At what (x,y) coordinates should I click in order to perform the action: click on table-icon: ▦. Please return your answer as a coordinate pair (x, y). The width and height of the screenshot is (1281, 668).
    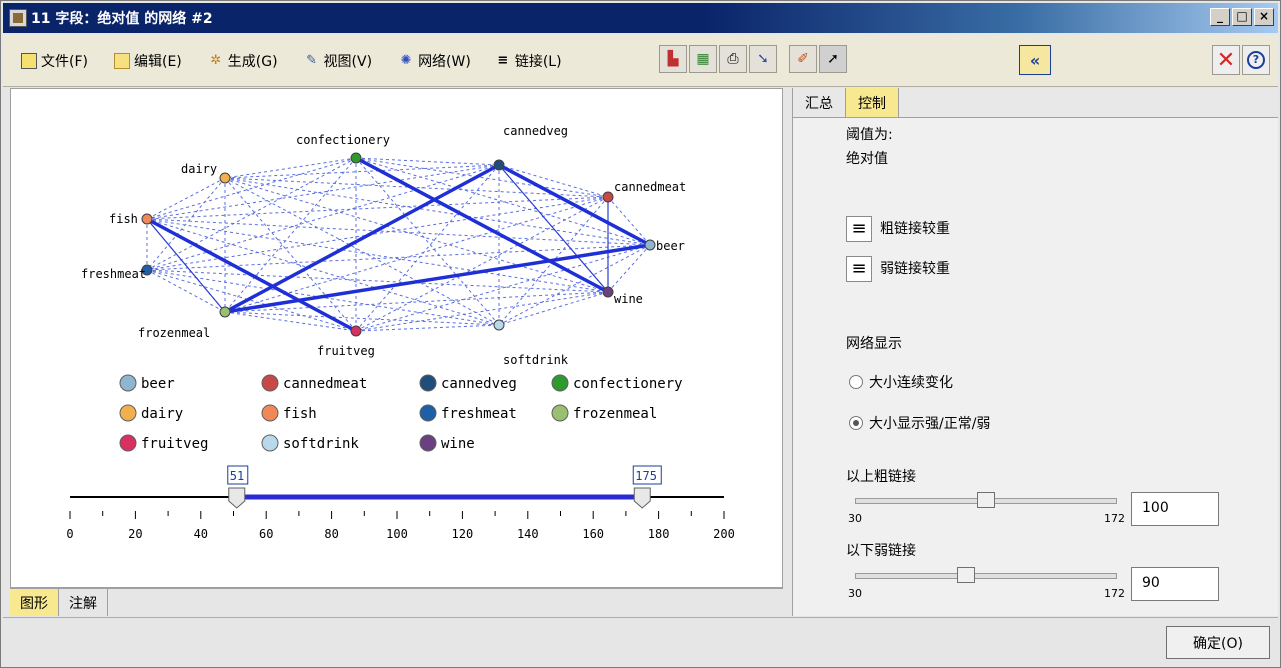
    Looking at the image, I should click on (703, 59).